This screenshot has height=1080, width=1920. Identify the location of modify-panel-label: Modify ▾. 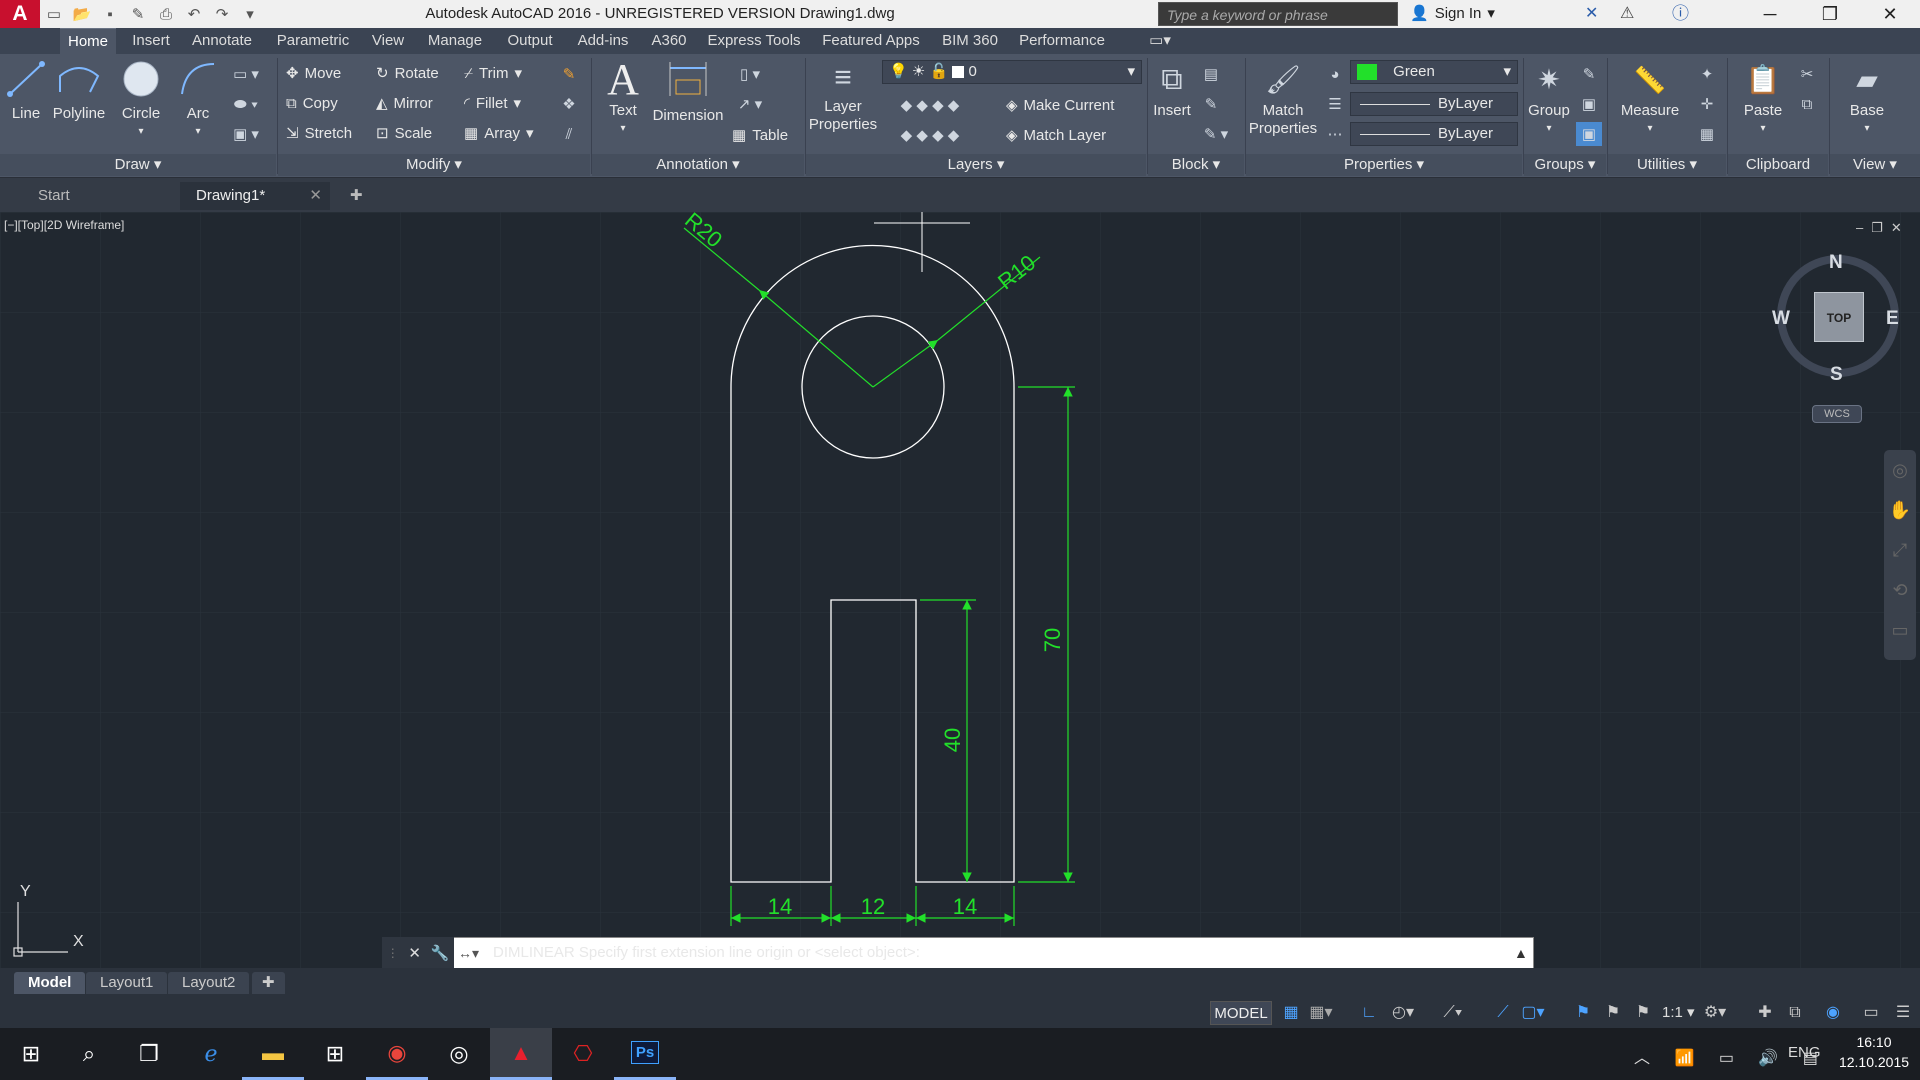
(434, 165).